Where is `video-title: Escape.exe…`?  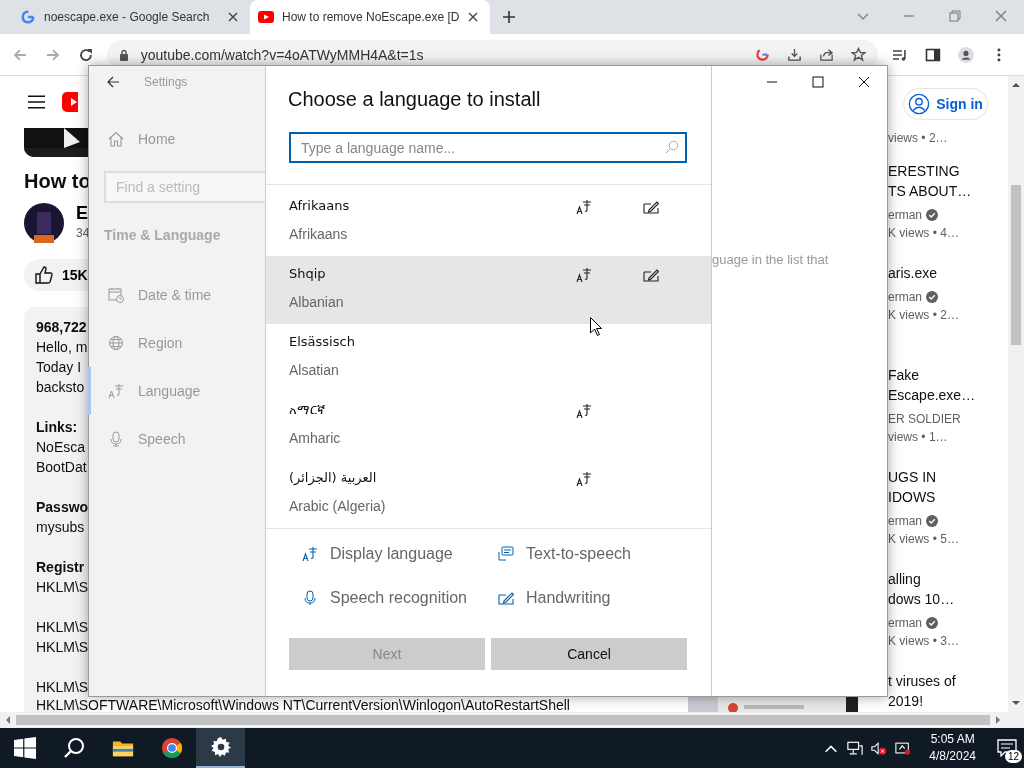 video-title: Escape.exe… is located at coordinates (948, 395).